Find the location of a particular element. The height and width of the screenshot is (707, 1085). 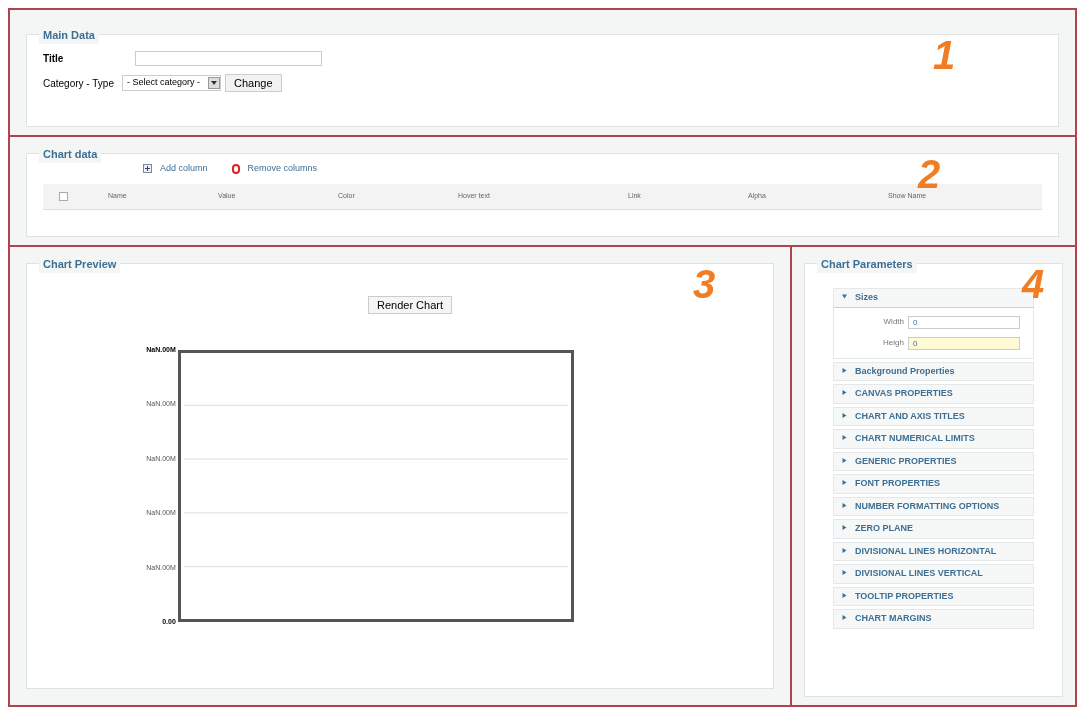

accordion-header: GENERIC PROPERTIES is located at coordinates (933, 461).